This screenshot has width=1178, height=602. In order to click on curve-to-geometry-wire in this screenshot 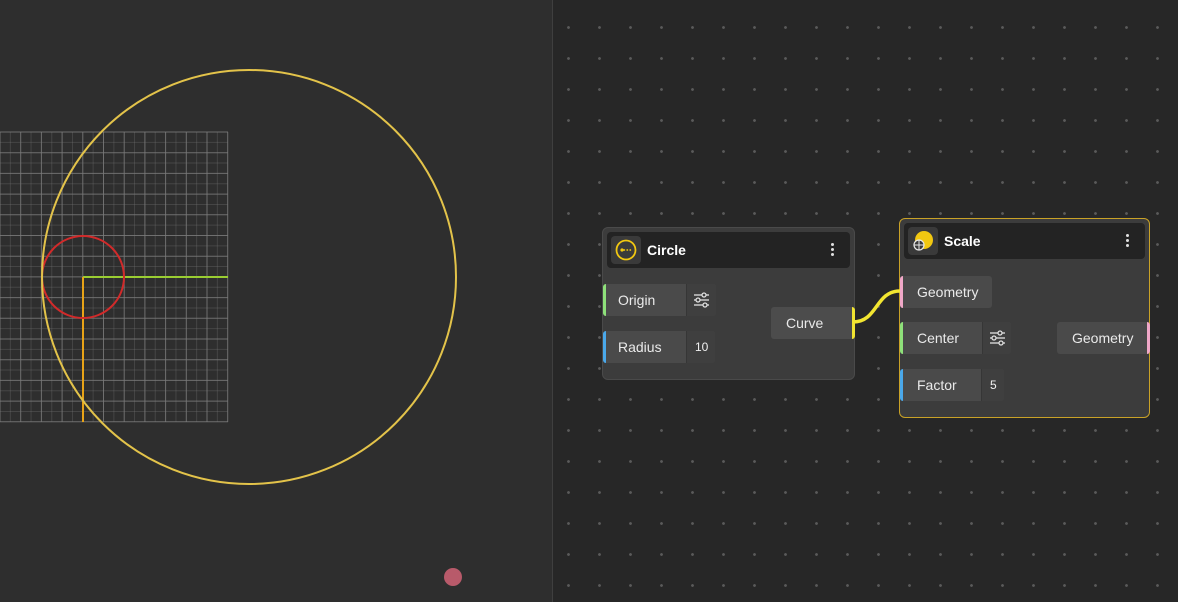, I will do `click(876, 306)`.